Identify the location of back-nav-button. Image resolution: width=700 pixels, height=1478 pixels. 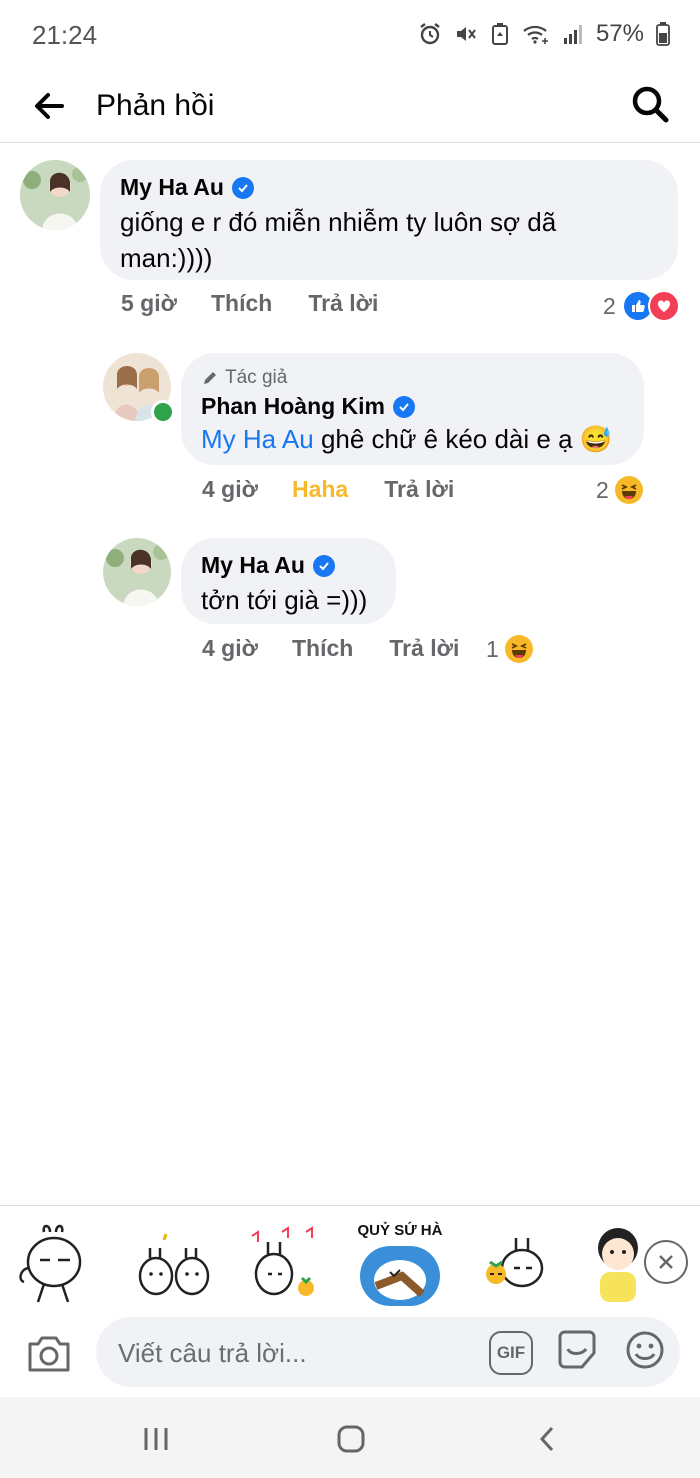
(548, 1439).